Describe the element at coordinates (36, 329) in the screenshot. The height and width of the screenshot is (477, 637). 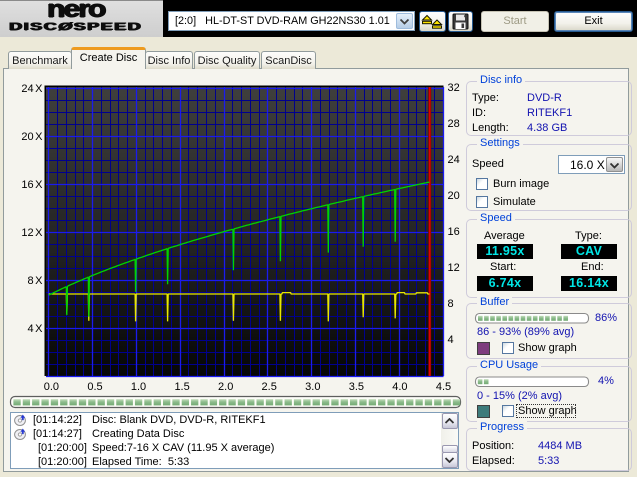
I see `svg-text: 4X` at that location.